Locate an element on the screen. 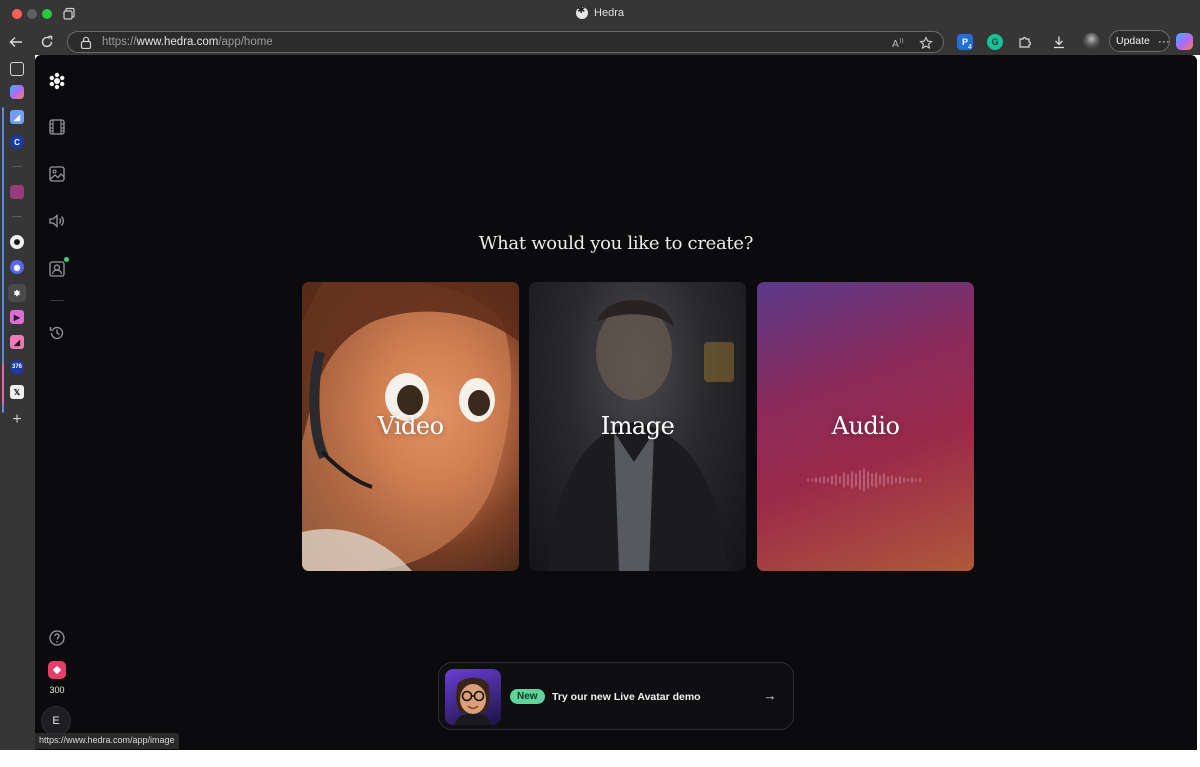 The height and width of the screenshot is (767, 1200). audio-icon is located at coordinates (57, 221).